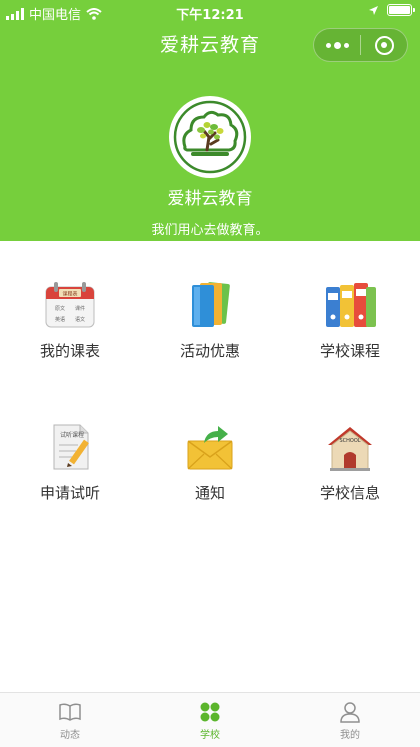 This screenshot has width=420, height=747. I want to click on school-name: 爱耕云教育, so click(210, 199).